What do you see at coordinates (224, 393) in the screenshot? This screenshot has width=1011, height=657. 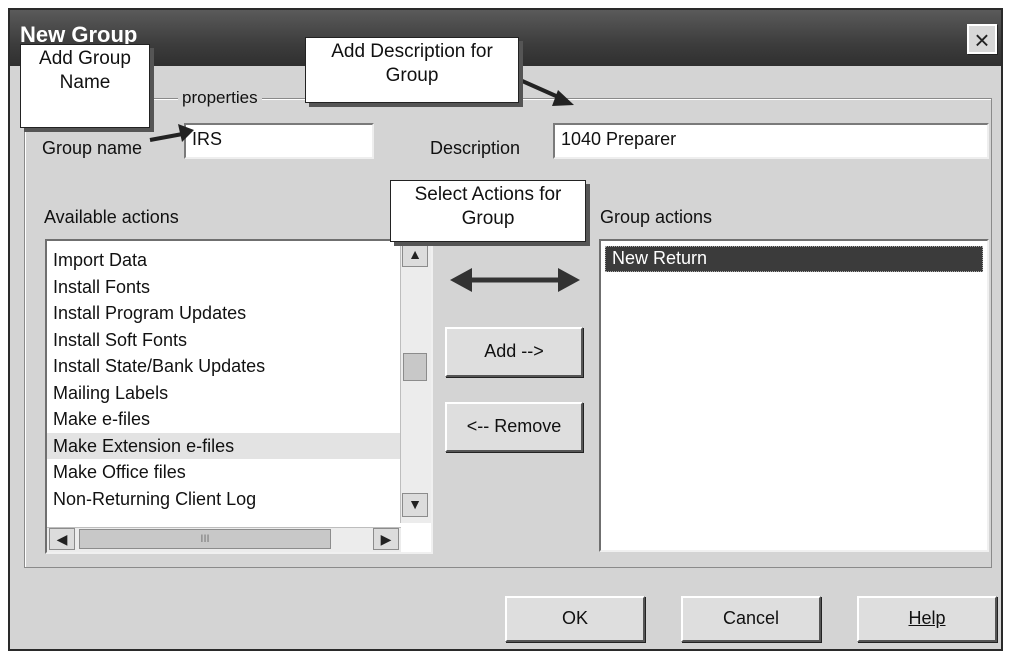 I see `list-item: Mailing Labels` at bounding box center [224, 393].